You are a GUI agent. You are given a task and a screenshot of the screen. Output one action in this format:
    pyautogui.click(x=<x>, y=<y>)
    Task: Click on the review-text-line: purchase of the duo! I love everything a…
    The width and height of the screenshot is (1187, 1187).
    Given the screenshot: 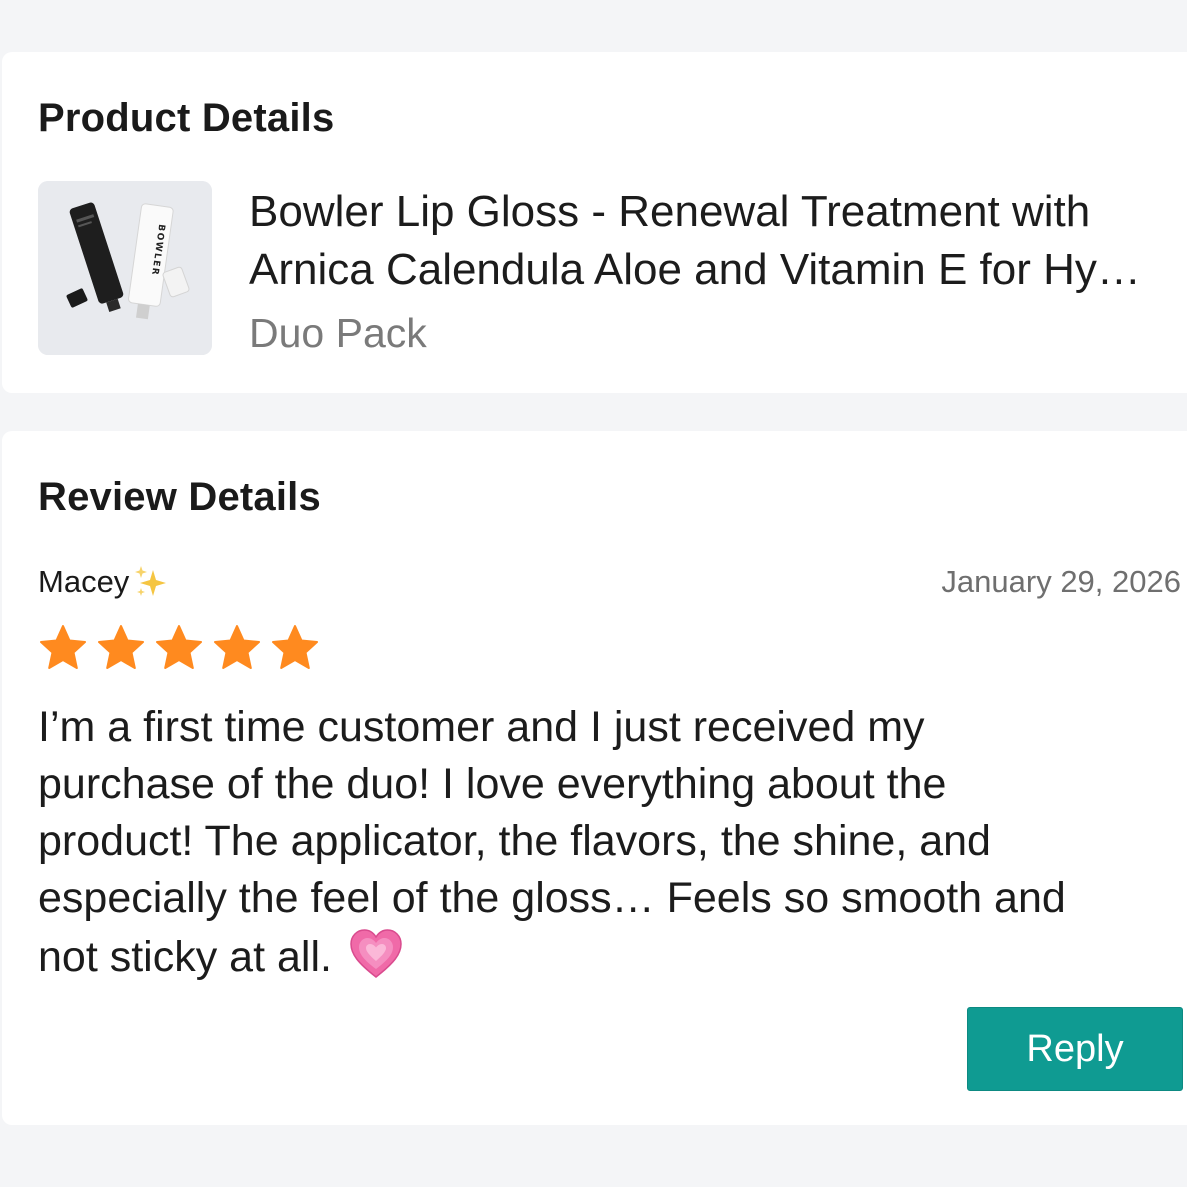 What is the action you would take?
    pyautogui.click(x=492, y=784)
    